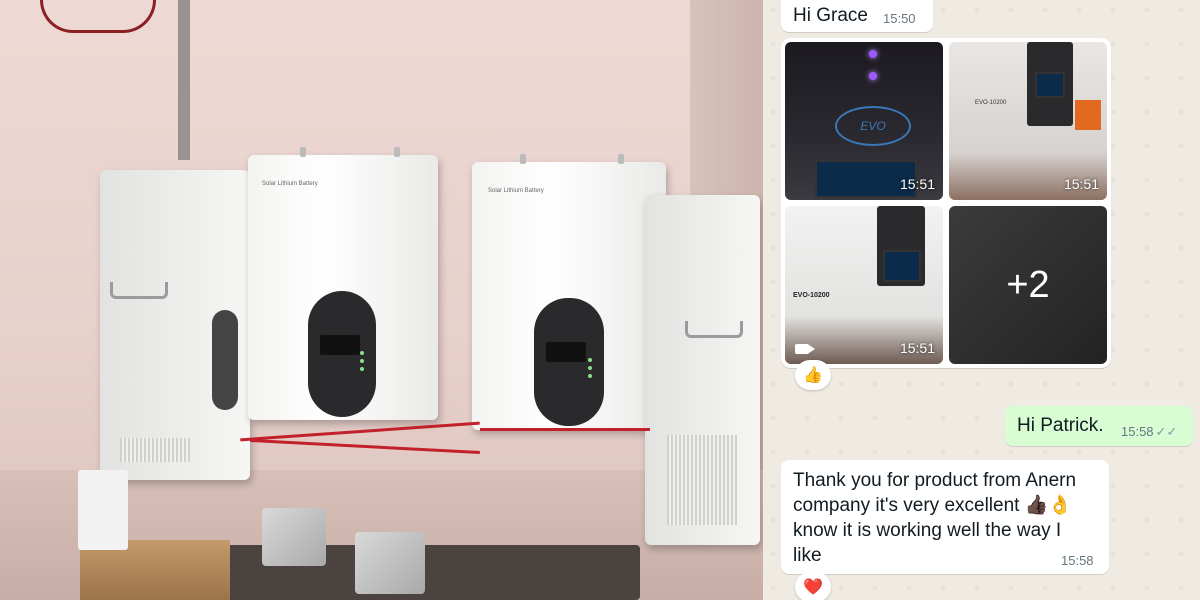 This screenshot has width=1200, height=600. I want to click on read-receipt-icon: ✓✓, so click(1166, 431).